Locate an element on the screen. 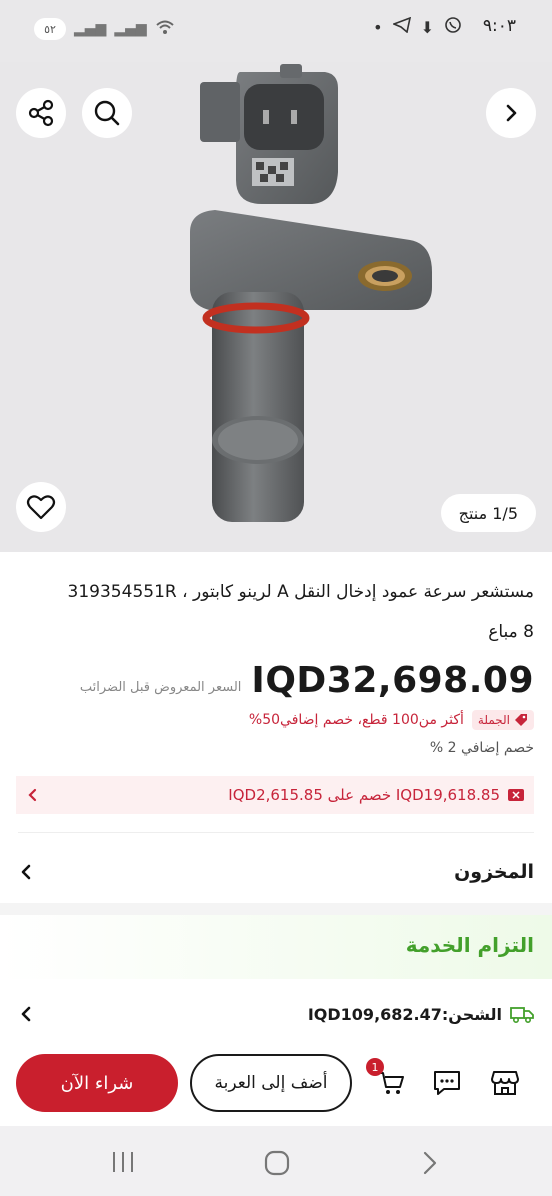  store-button is located at coordinates (505, 1083).